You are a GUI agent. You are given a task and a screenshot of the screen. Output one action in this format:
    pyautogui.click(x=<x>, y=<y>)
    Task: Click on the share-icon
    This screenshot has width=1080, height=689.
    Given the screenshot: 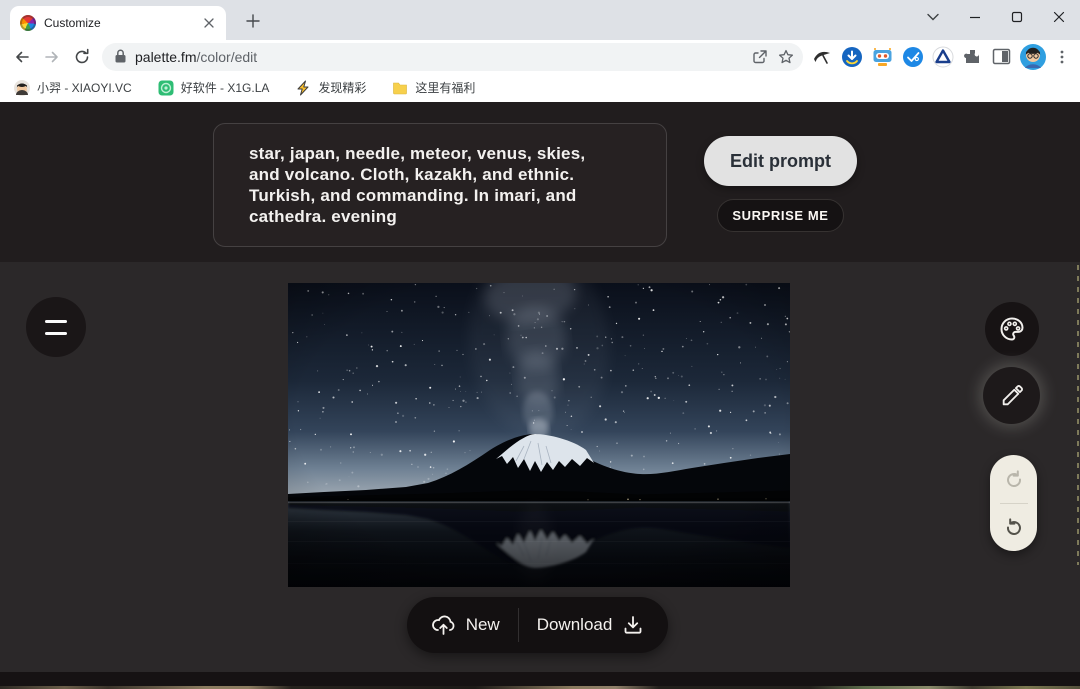 What is the action you would take?
    pyautogui.click(x=760, y=57)
    